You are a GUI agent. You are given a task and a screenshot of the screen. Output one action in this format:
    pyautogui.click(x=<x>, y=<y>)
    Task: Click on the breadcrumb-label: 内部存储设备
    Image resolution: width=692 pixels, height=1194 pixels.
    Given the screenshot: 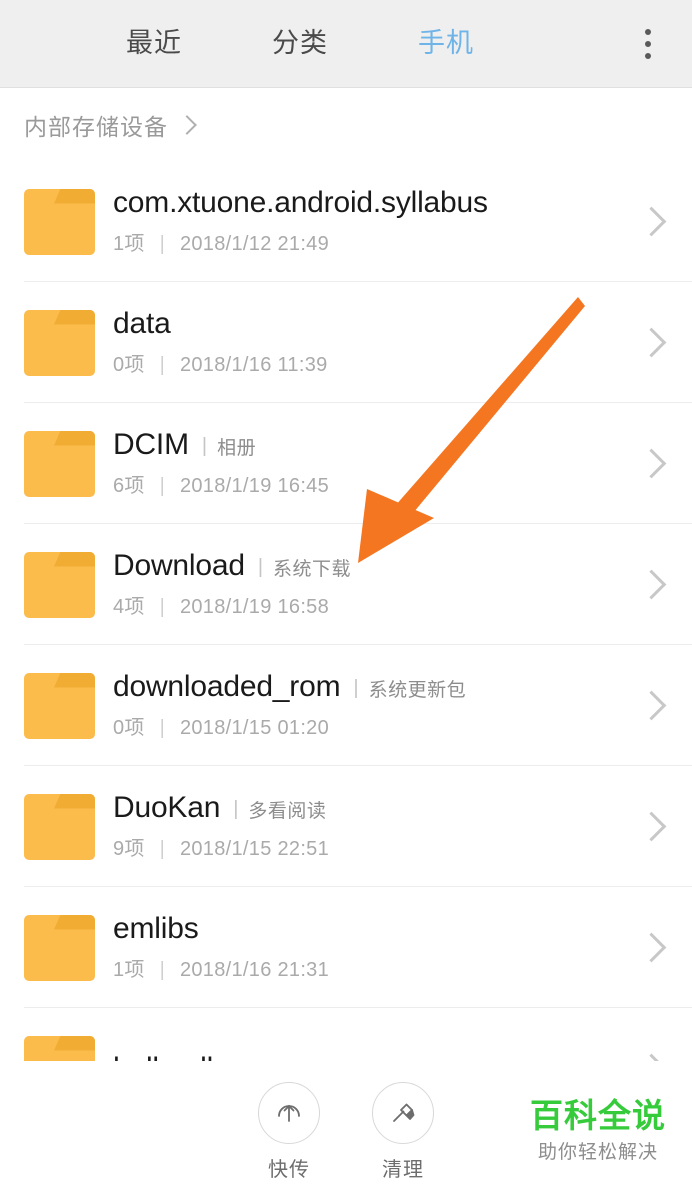 What is the action you would take?
    pyautogui.click(x=96, y=126)
    